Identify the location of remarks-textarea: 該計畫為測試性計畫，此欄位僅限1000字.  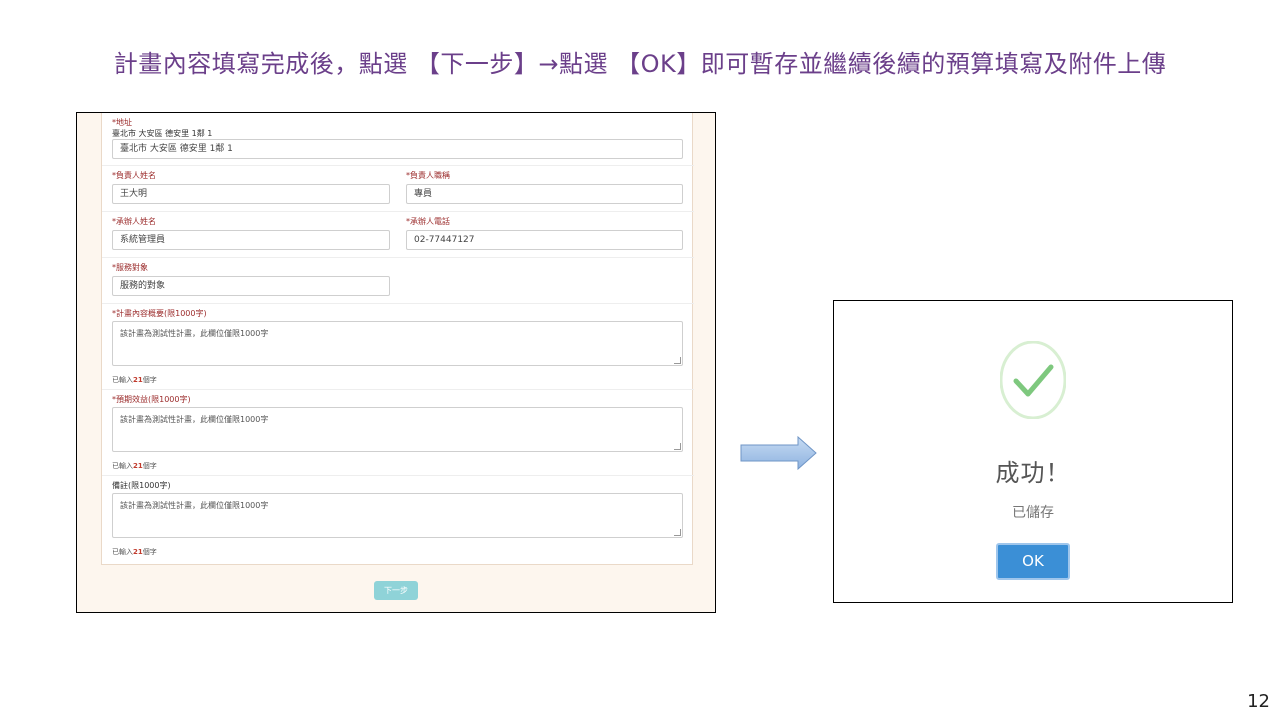
(397, 515).